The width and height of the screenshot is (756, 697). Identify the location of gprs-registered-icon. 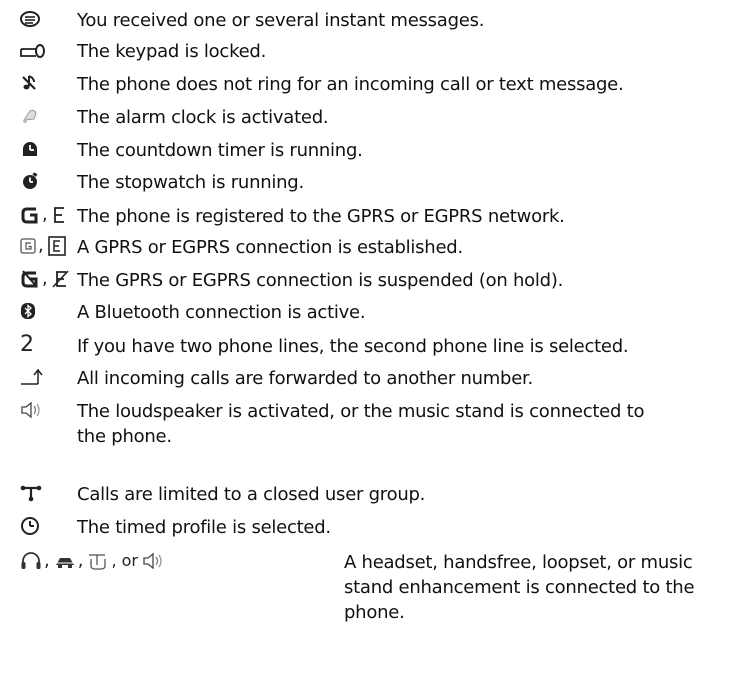
(30, 215).